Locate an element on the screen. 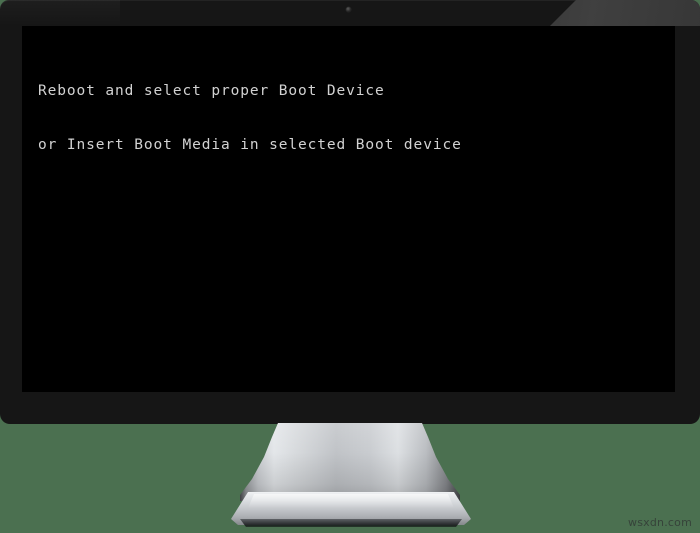 The width and height of the screenshot is (700, 533). webcam-icon is located at coordinates (348, 9).